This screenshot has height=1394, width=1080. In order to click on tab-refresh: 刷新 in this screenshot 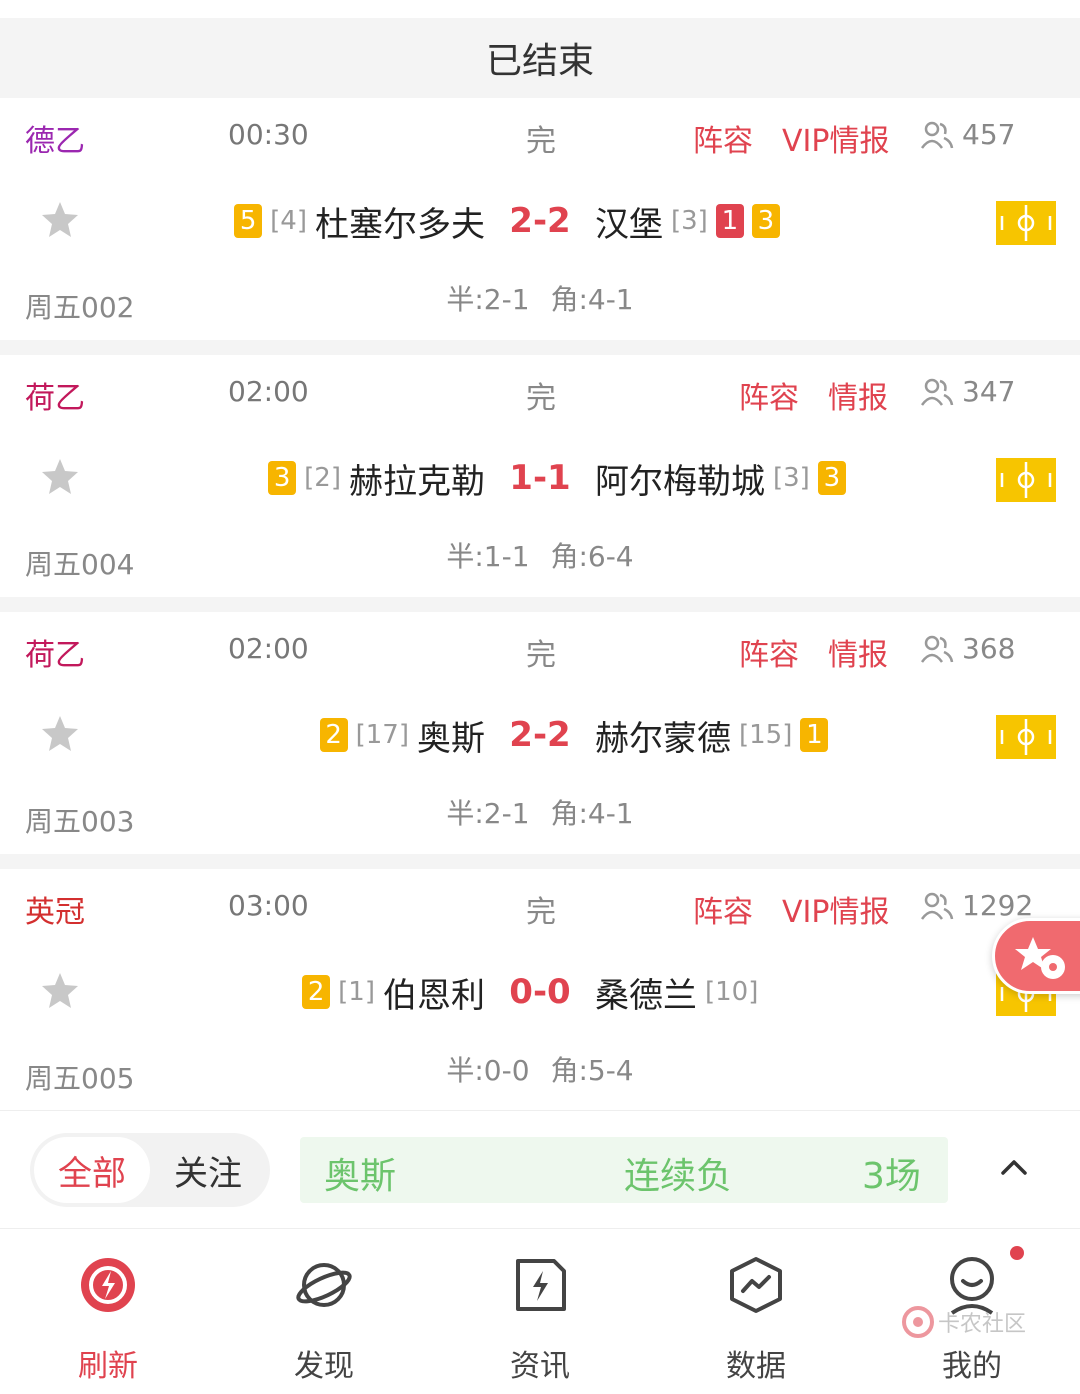, I will do `click(108, 1316)`.